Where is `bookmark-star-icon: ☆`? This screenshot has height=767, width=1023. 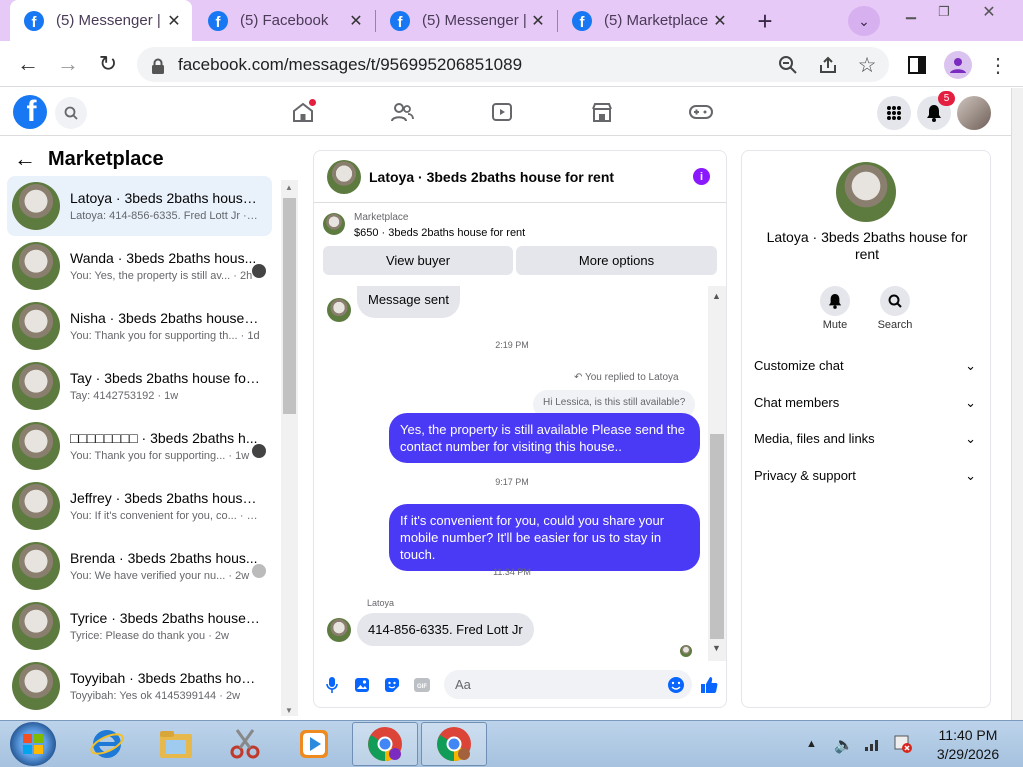
bookmark-star-icon: ☆ is located at coordinates (867, 65).